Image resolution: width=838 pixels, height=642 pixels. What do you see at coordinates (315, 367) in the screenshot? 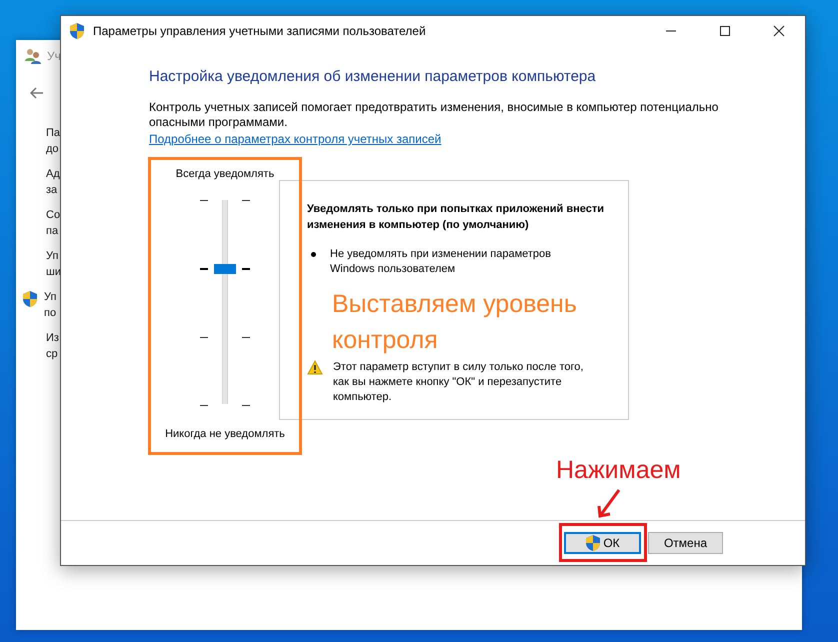
I see `warning-icon` at bounding box center [315, 367].